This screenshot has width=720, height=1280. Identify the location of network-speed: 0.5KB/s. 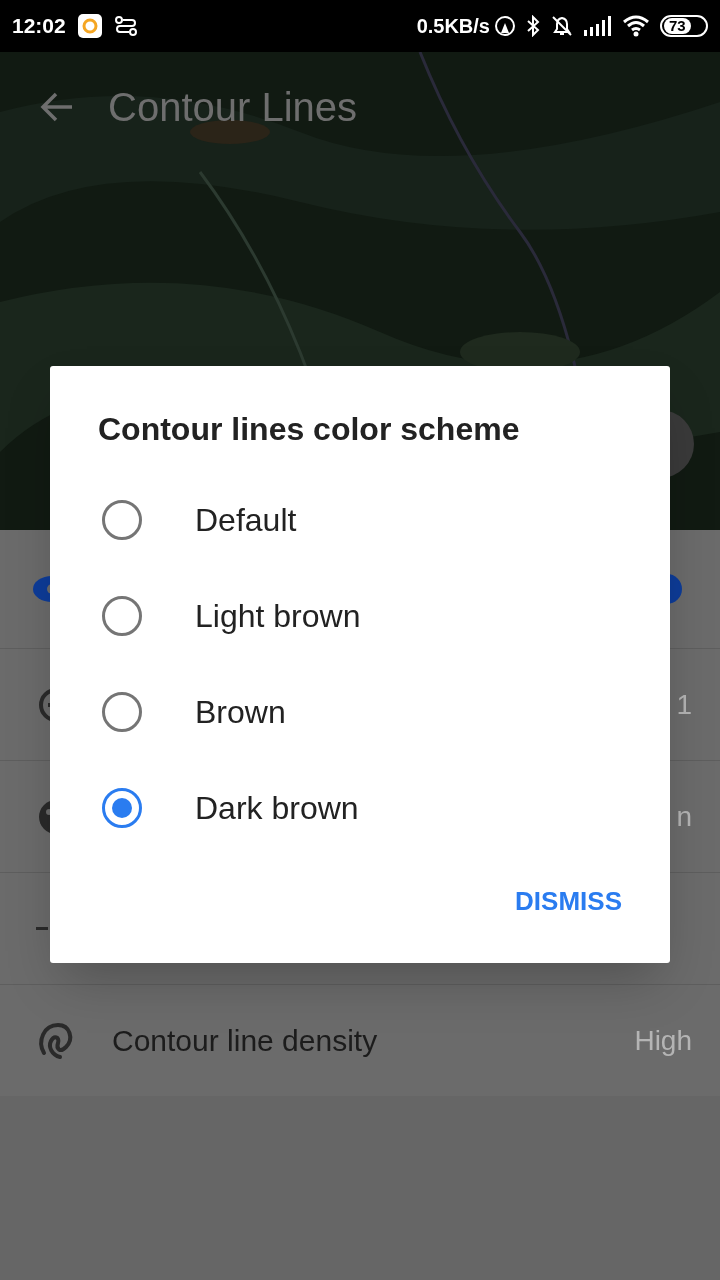
(453, 26).